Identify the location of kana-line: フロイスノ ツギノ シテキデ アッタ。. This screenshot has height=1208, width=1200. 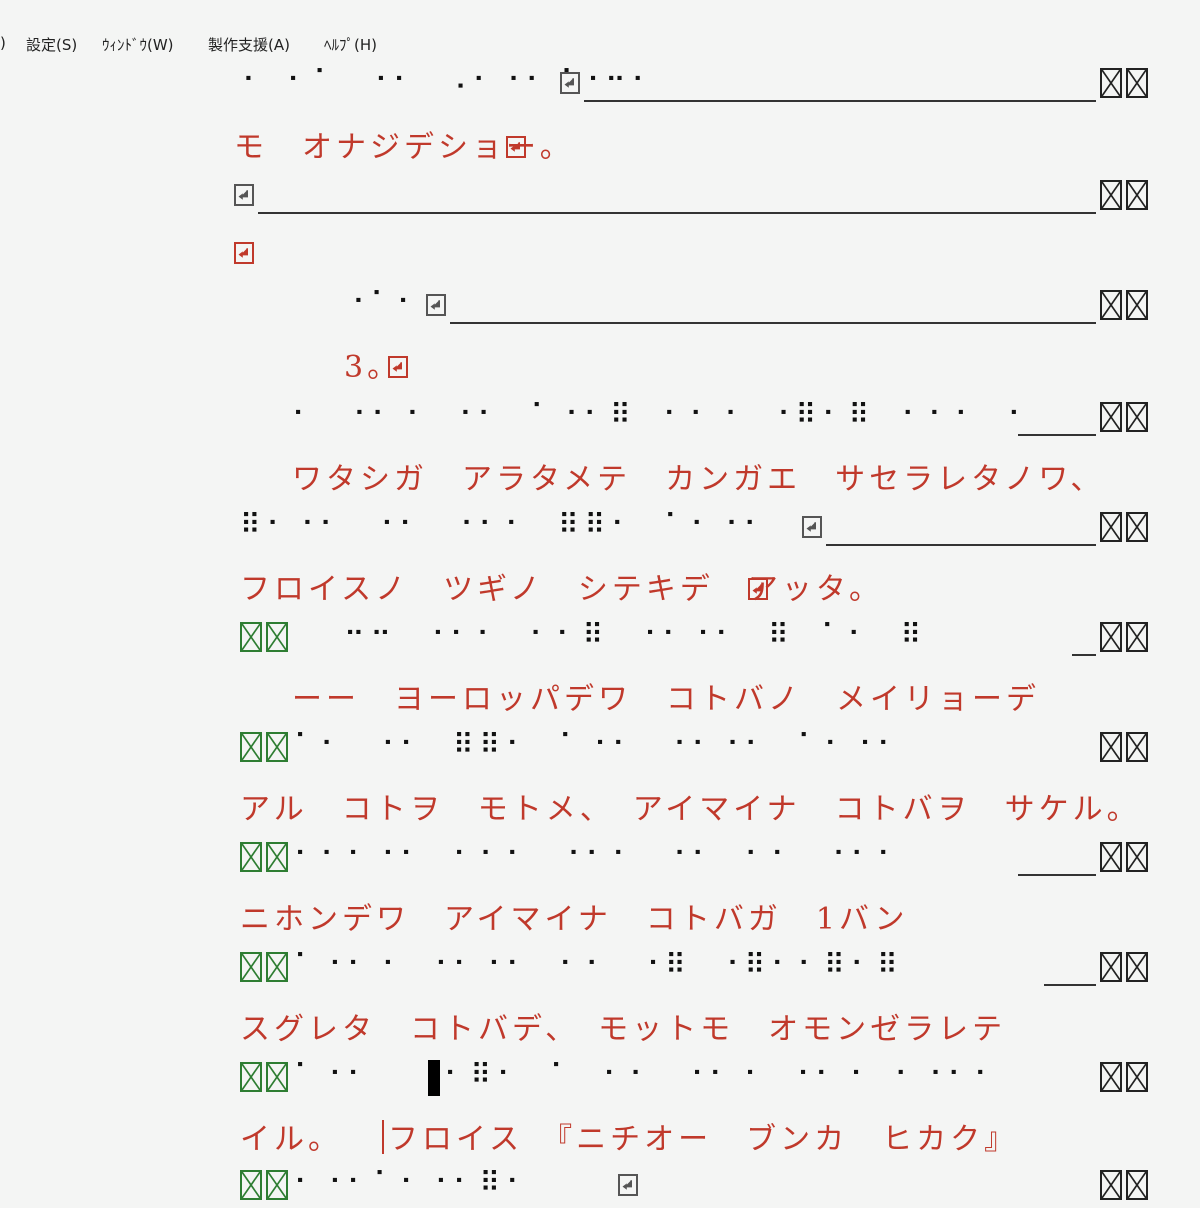
(600, 588).